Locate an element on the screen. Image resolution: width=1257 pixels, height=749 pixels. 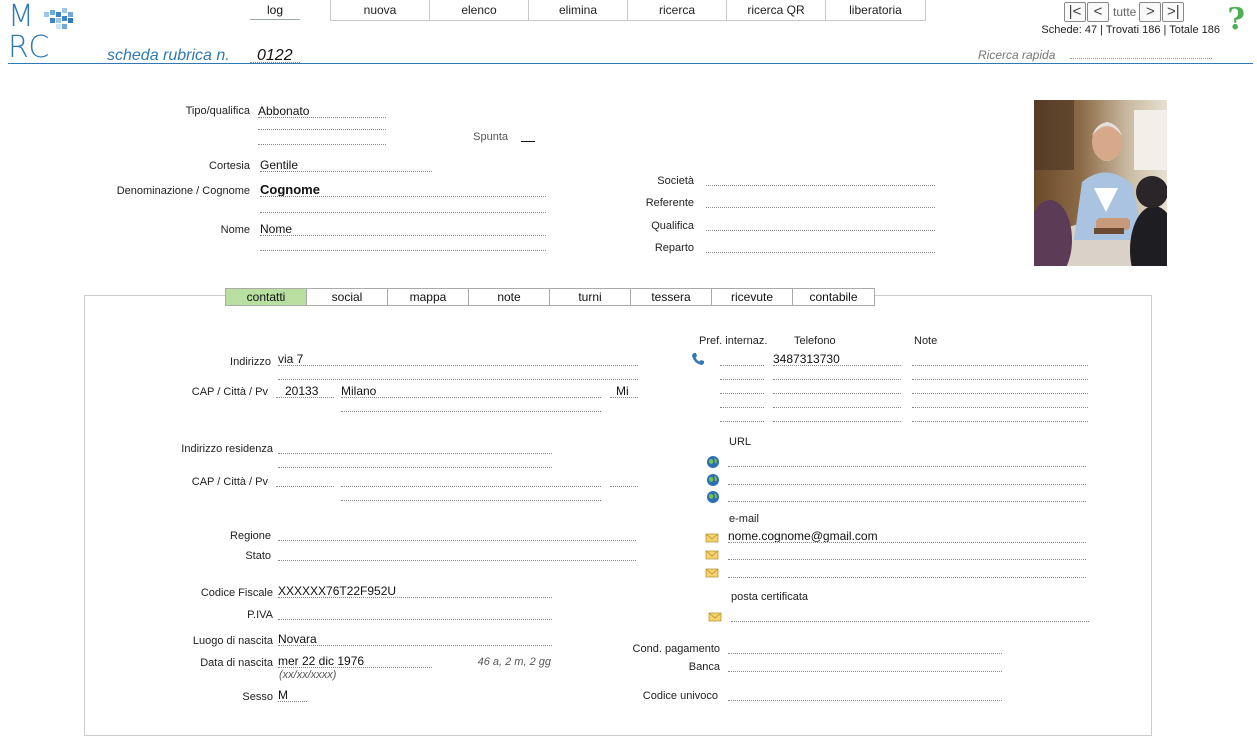
nav-liberatoria: liberatoria is located at coordinates (875, 10).